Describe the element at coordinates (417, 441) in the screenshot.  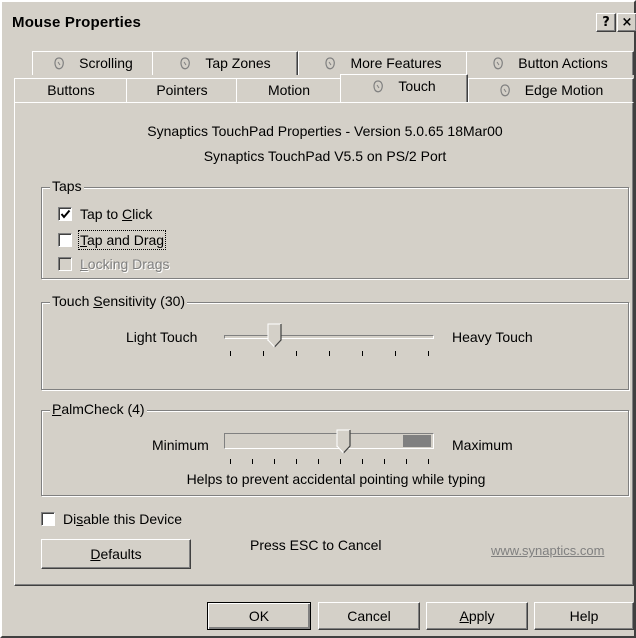
I see `palm-range-selection` at that location.